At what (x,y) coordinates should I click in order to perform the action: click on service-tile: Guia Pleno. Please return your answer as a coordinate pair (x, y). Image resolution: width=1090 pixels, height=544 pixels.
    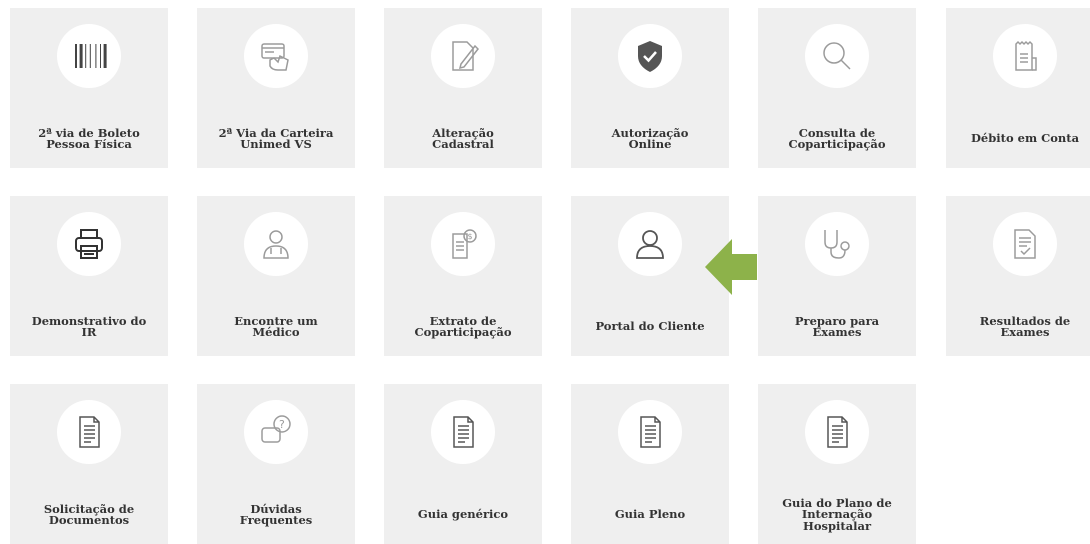
    Looking at the image, I should click on (650, 464).